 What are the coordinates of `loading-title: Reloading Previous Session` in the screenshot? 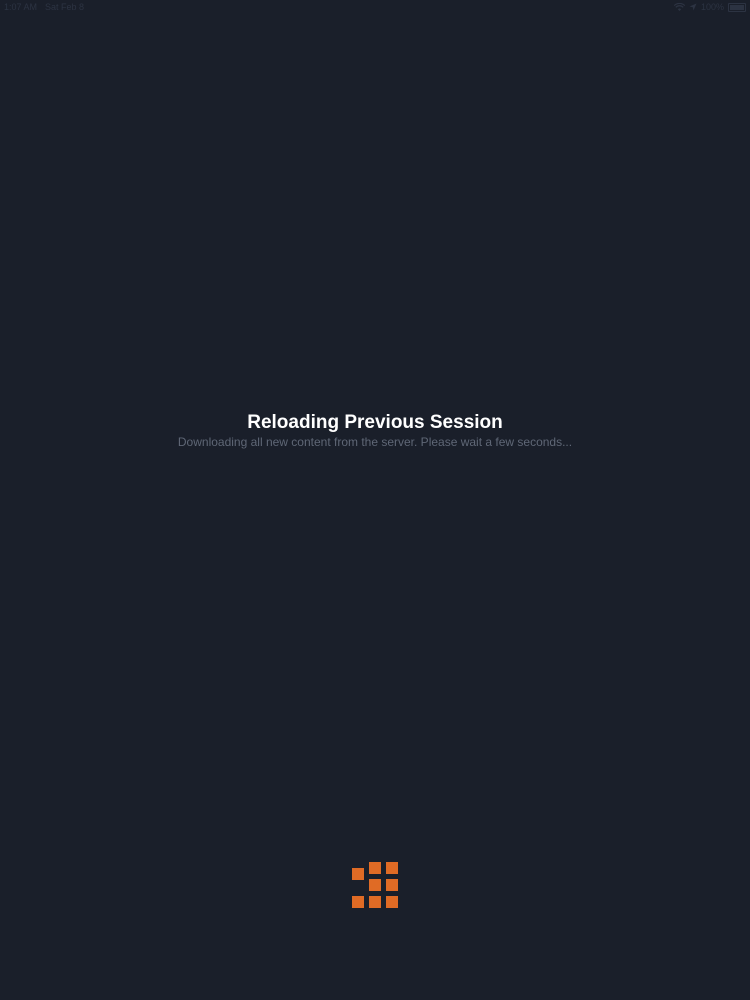 It's located at (375, 422).